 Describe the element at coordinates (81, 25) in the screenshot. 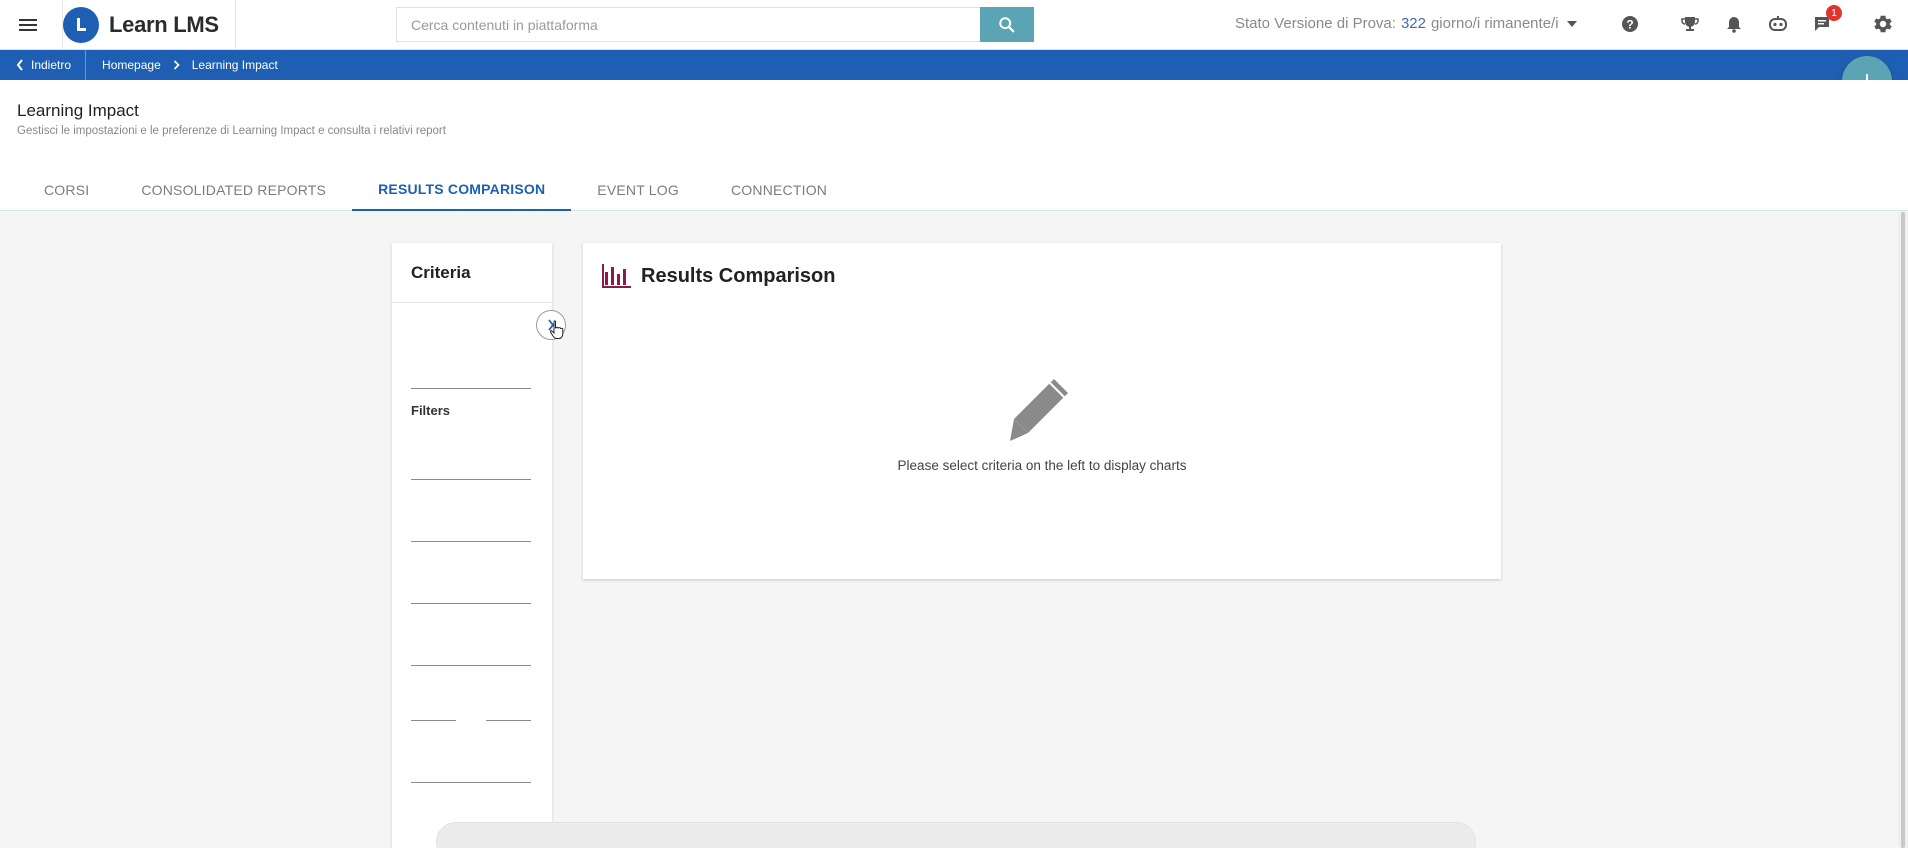

I see `logo-icon` at that location.